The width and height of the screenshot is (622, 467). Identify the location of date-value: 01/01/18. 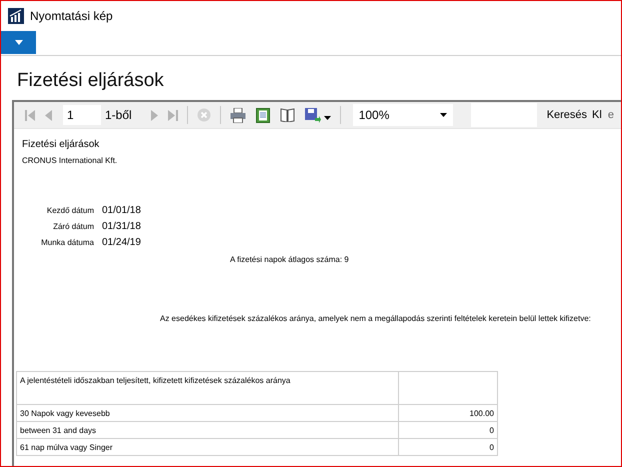
(122, 210).